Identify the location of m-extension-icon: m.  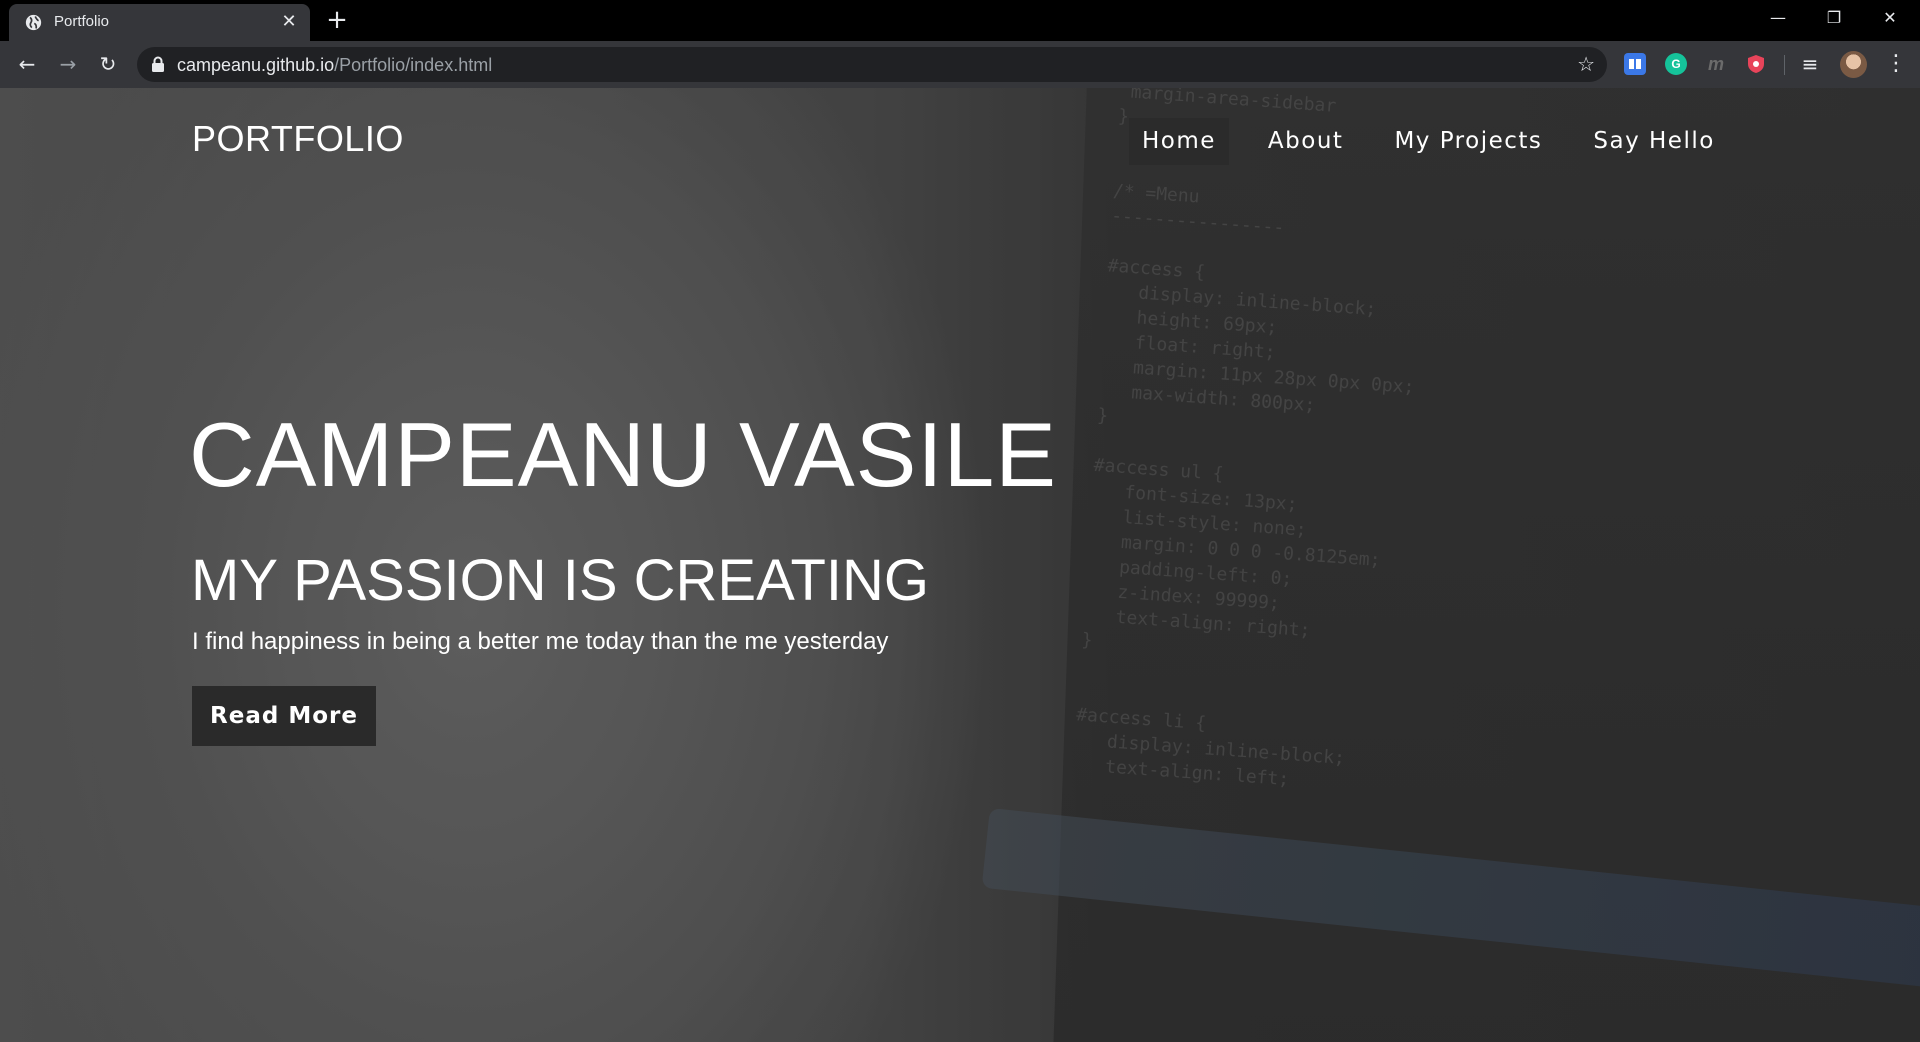
(1716, 64).